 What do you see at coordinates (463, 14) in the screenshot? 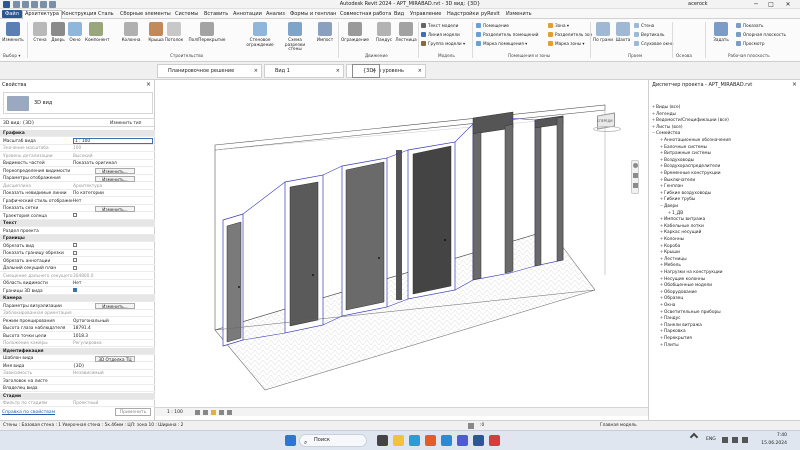
I see `tab-addins: Надстройки` at bounding box center [463, 14].